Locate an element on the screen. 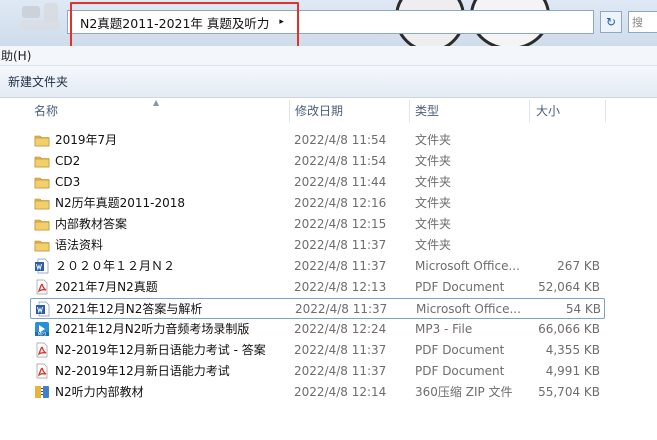  file-modified-date: 2022/4/8 12:14 is located at coordinates (340, 392).